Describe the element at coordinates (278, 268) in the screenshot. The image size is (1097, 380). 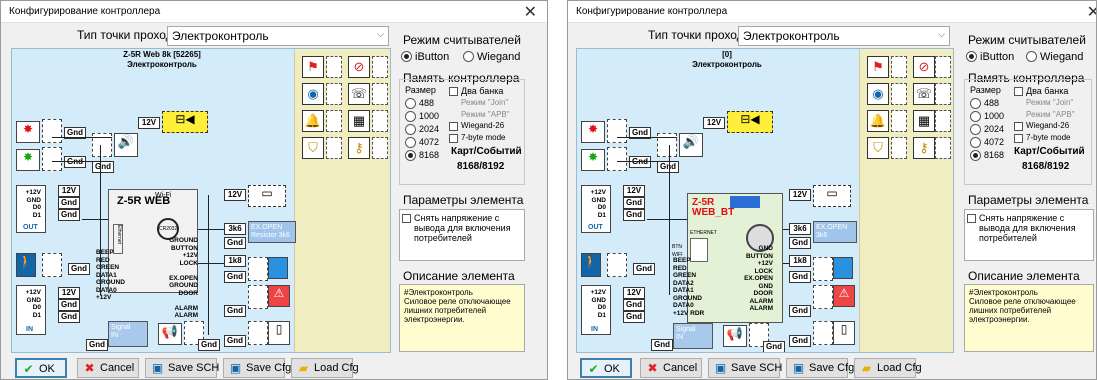
I see `door-icon` at that location.